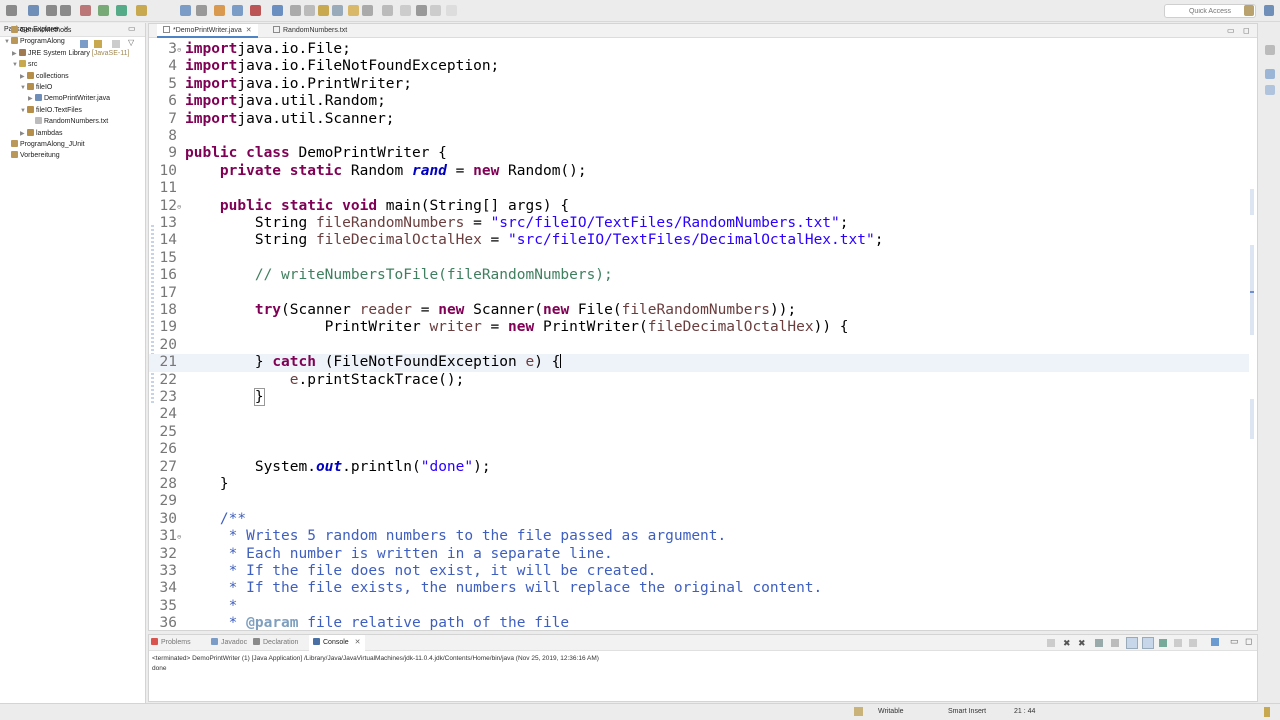 The height and width of the screenshot is (720, 1280). What do you see at coordinates (275, 643) in the screenshot?
I see `tab-declaration: Declaration` at bounding box center [275, 643].